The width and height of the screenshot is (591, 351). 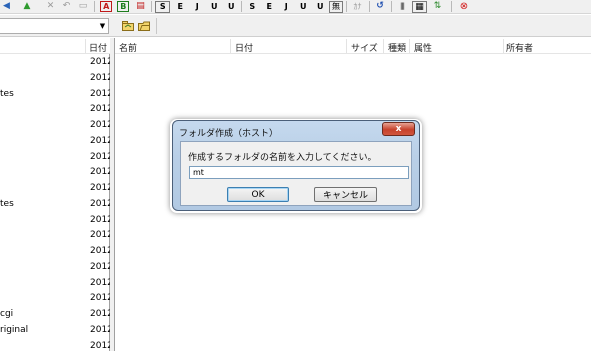 What do you see at coordinates (303, 6) in the screenshot?
I see `kanji-utf8-remote-icon: U` at bounding box center [303, 6].